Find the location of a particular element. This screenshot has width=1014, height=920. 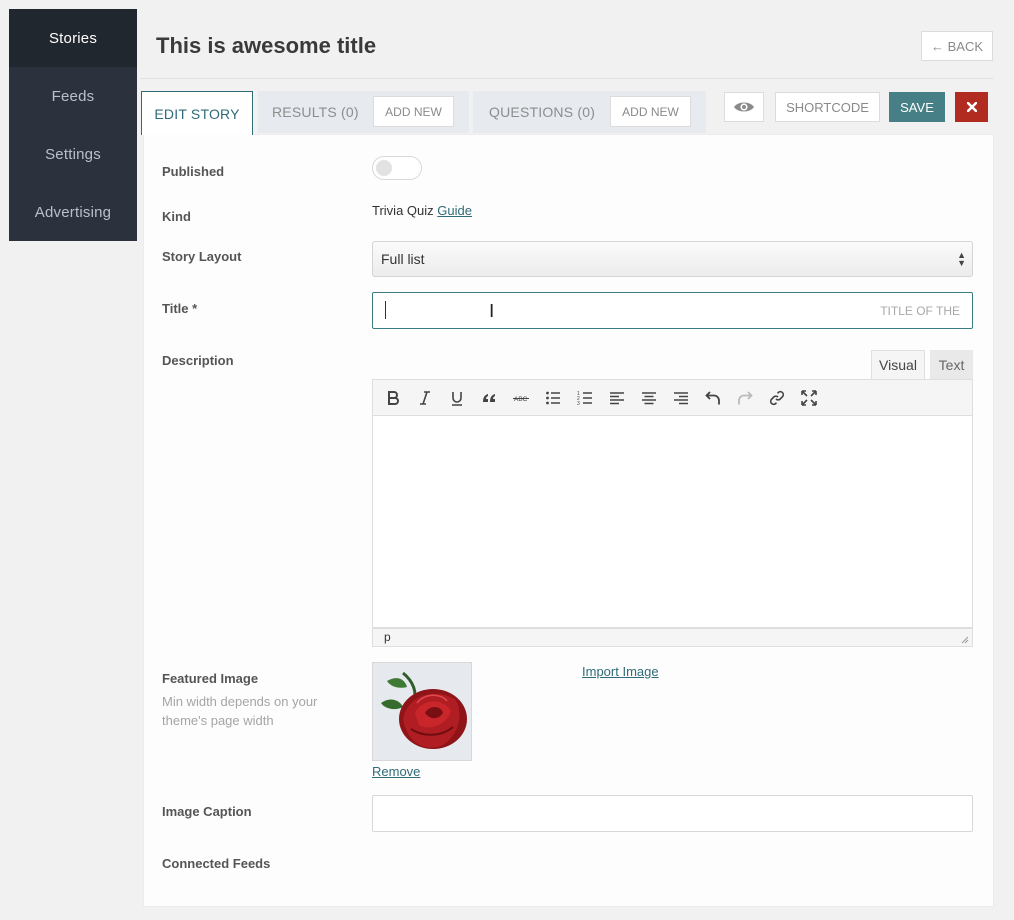

tab-results-label: RESULTS (0) is located at coordinates (315, 112).